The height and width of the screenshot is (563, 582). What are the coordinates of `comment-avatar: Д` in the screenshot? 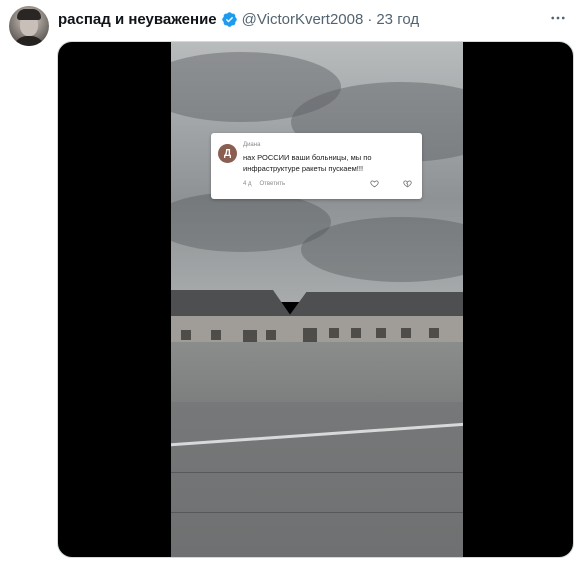 It's located at (227, 153).